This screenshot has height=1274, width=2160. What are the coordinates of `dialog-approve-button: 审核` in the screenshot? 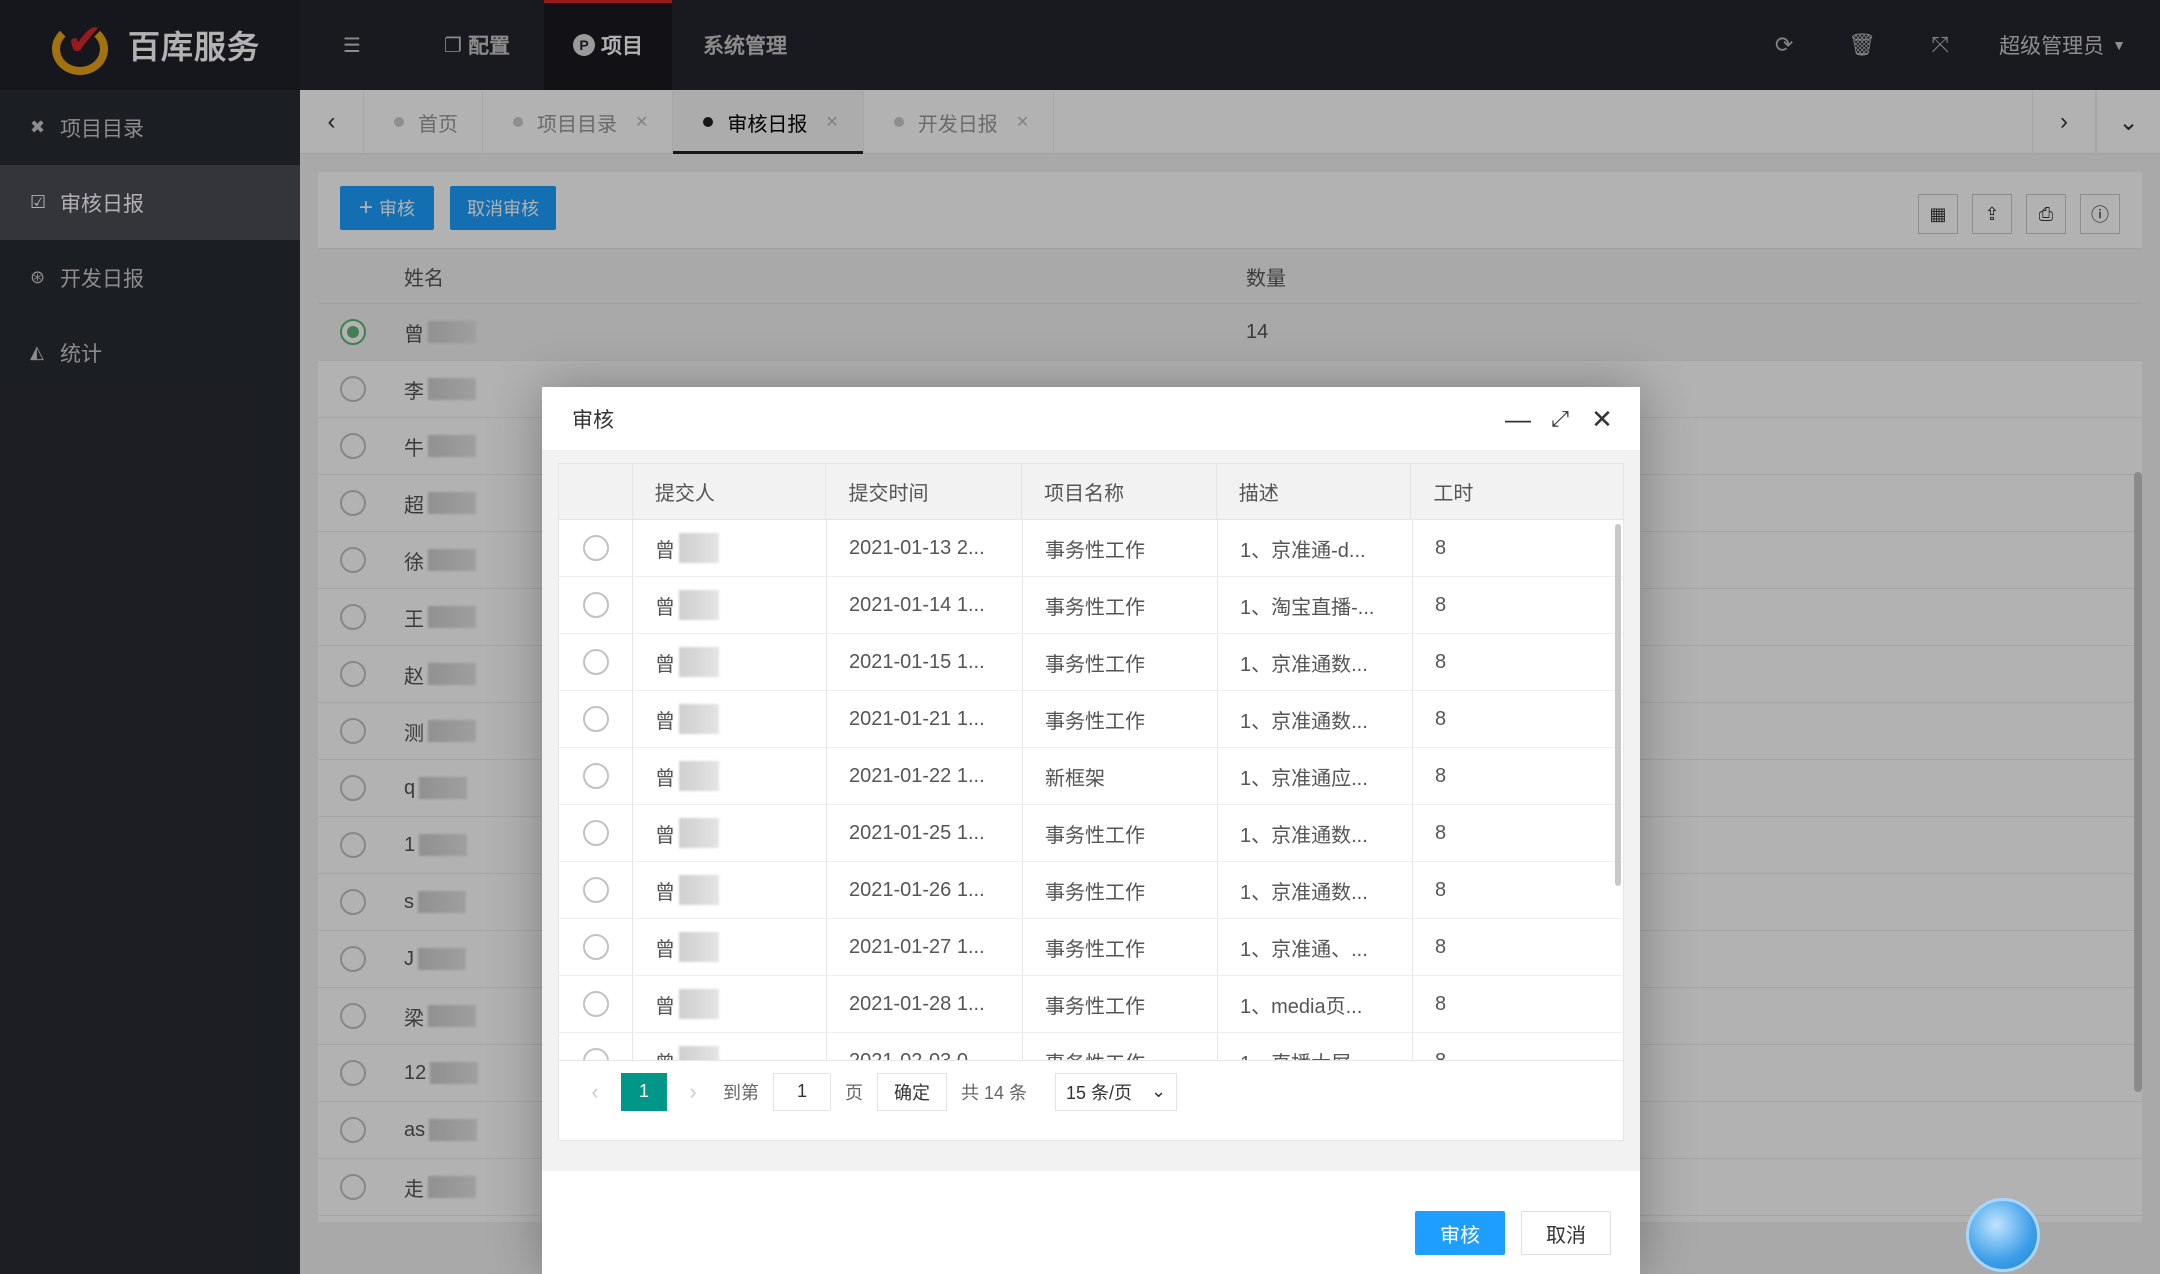 It's located at (1460, 1233).